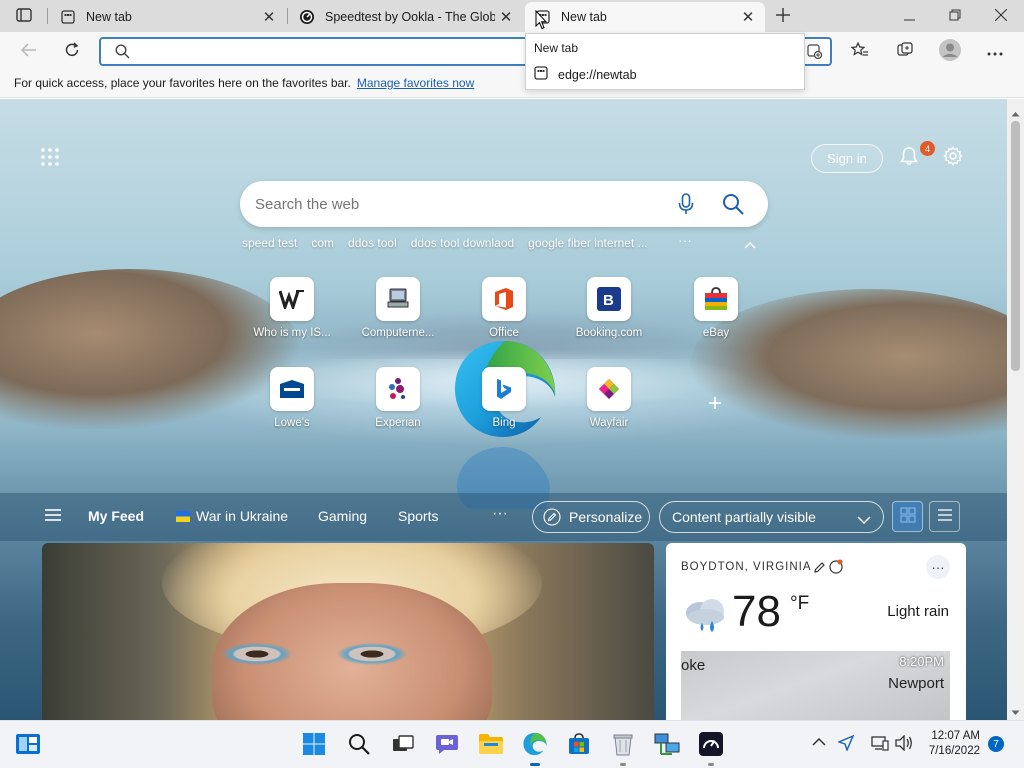 The width and height of the screenshot is (1024, 768). What do you see at coordinates (950, 51) in the screenshot?
I see `profile-button` at bounding box center [950, 51].